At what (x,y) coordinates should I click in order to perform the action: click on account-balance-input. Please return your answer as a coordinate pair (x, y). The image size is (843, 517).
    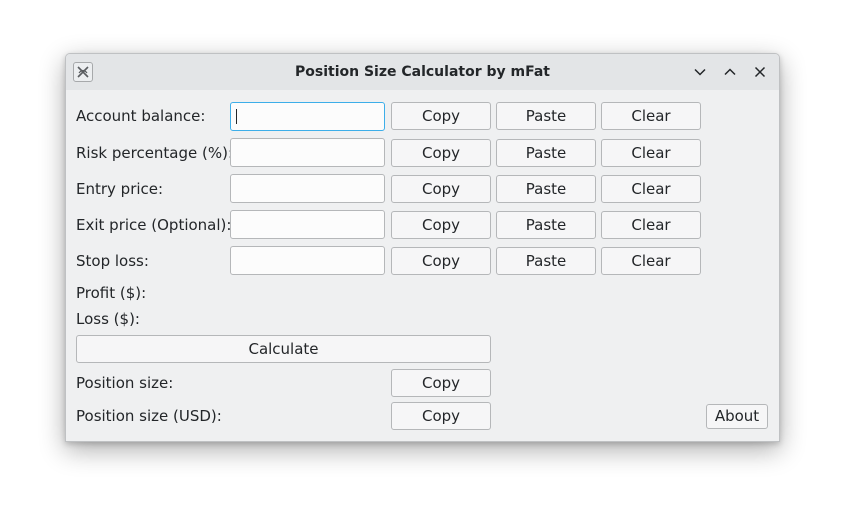
    Looking at the image, I should click on (307, 116).